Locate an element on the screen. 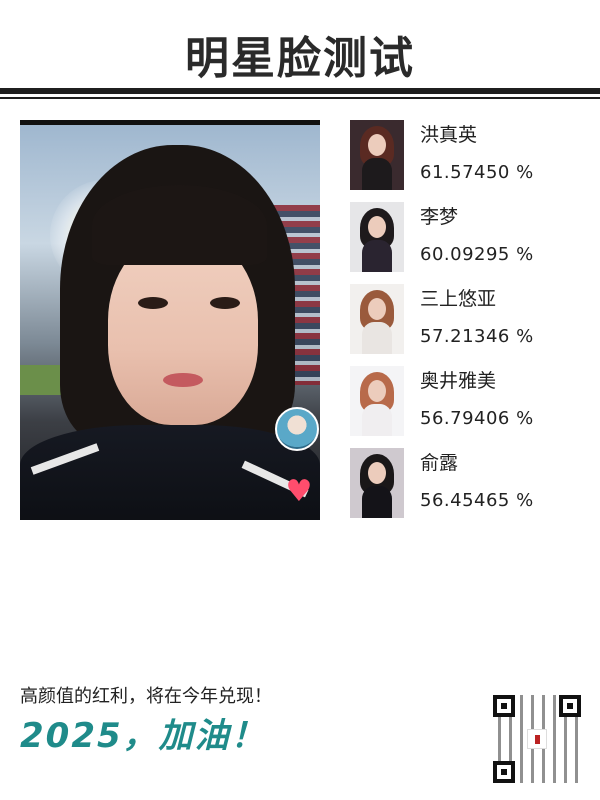 This screenshot has width=600, height=800. slogan-line: 高颜值的红利，将在今年兑现！ is located at coordinates (146, 696).